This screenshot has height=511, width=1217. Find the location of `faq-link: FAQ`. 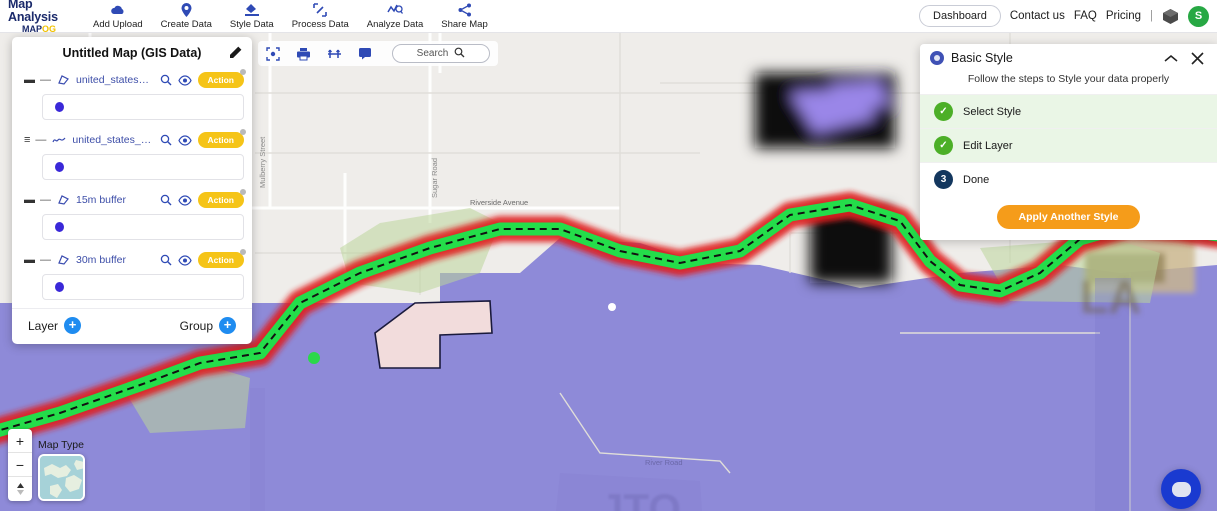

faq-link: FAQ is located at coordinates (1085, 16).